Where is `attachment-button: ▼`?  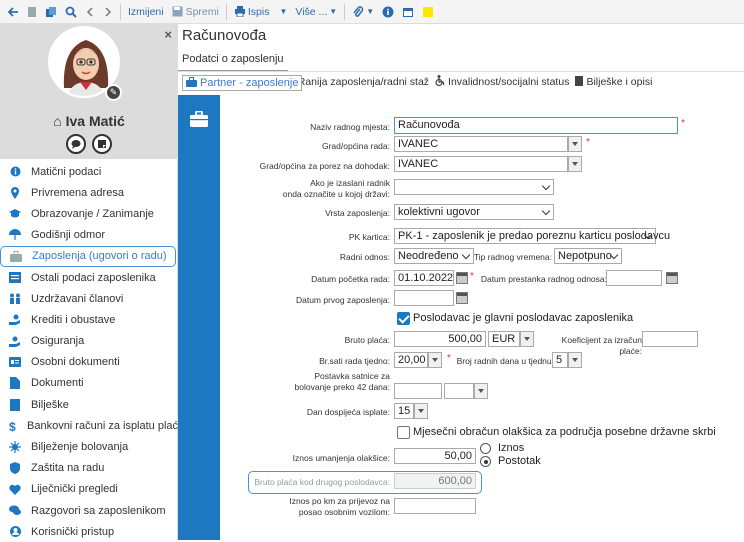 attachment-button: ▼ is located at coordinates (363, 12).